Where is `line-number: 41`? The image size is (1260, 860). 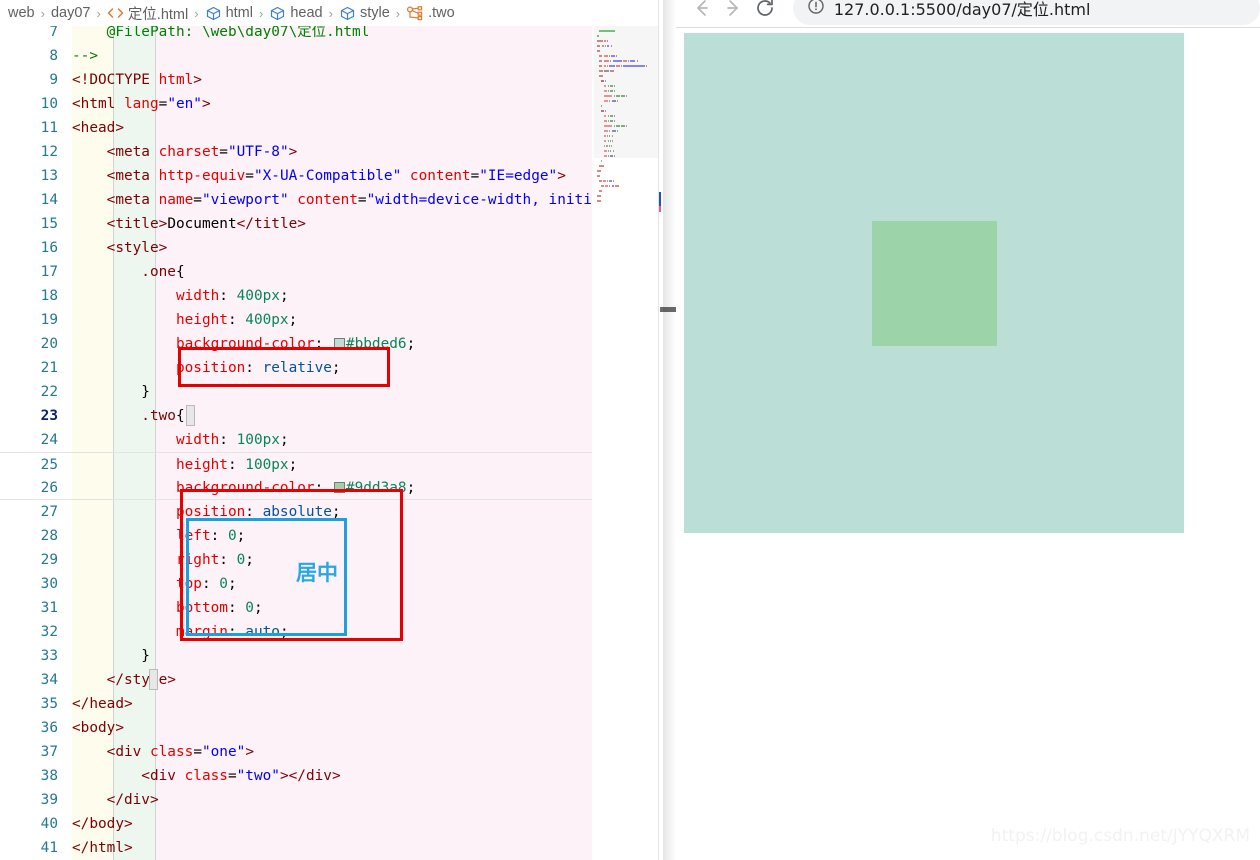
line-number: 41 is located at coordinates (49, 848).